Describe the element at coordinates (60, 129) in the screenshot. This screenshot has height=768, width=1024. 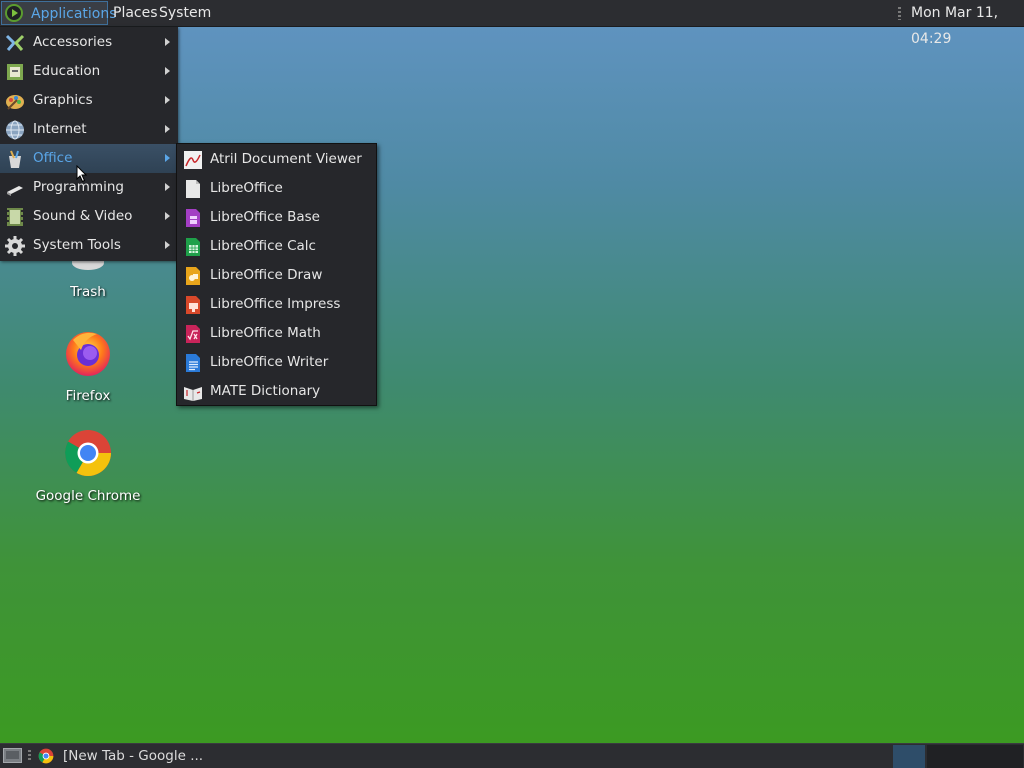
I see `menu-item-label: Internet` at that location.